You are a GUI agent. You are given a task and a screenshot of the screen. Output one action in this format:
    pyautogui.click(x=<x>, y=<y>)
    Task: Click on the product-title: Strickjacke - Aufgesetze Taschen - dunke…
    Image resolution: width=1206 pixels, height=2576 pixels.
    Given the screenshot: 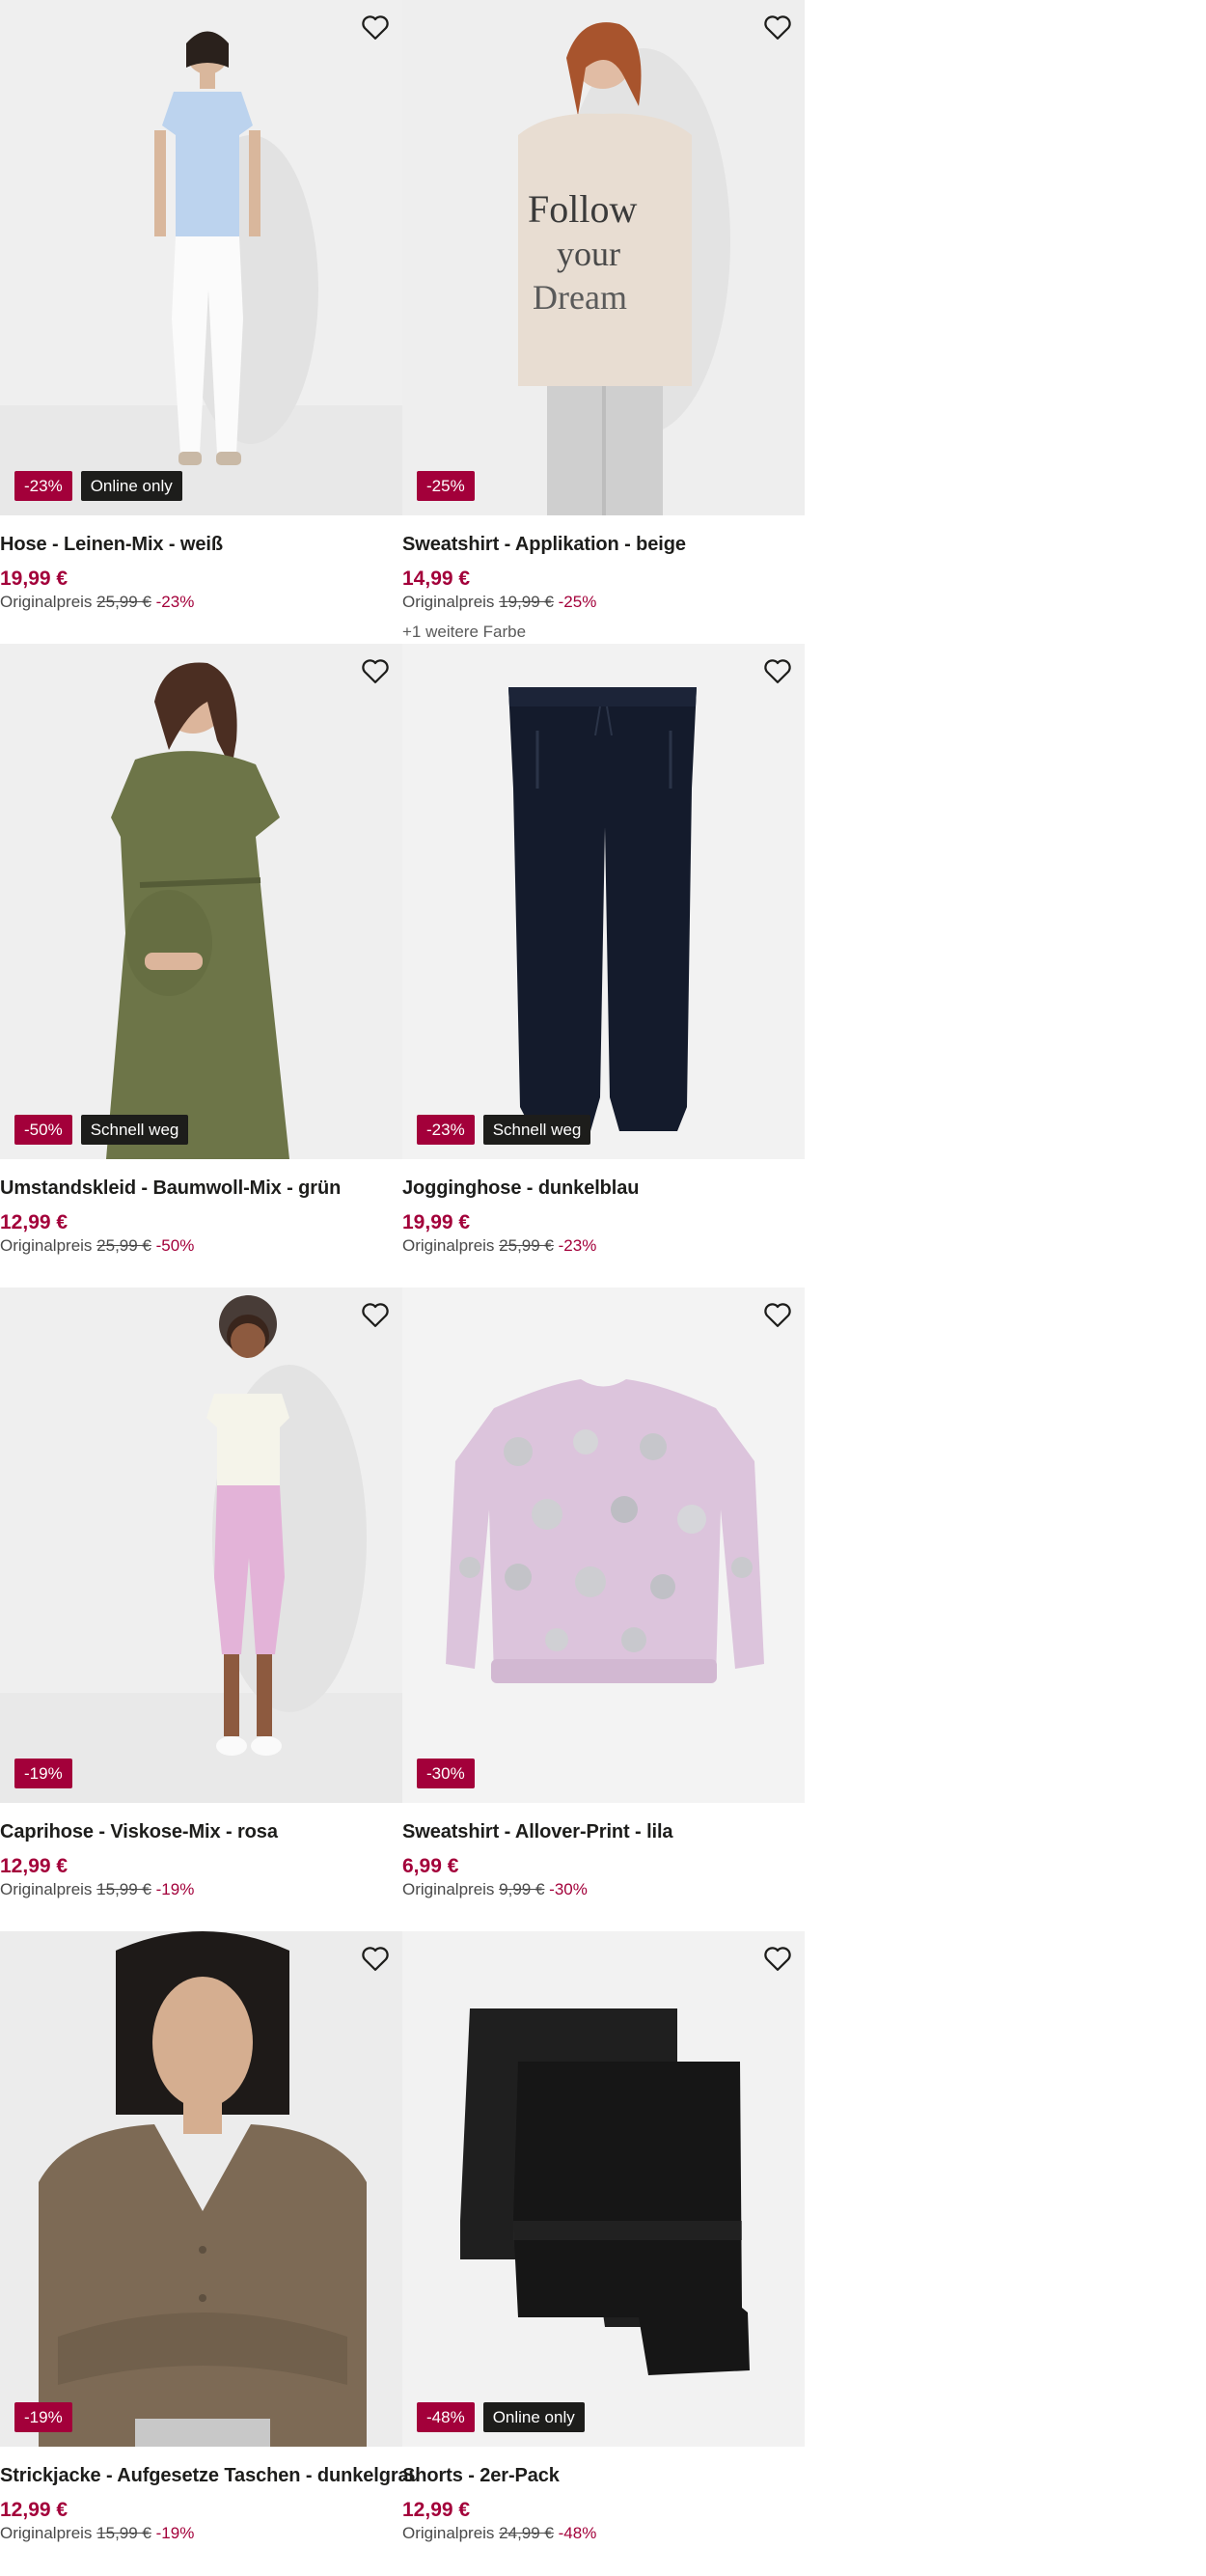 What is the action you would take?
    pyautogui.click(x=210, y=2476)
    